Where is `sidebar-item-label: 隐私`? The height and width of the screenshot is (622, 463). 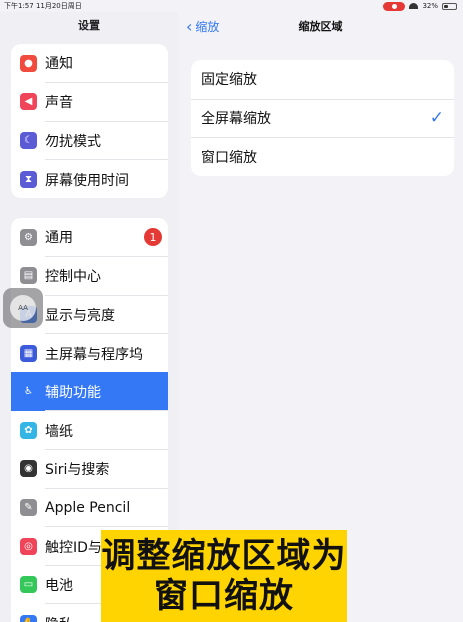 sidebar-item-label: 隐私 is located at coordinates (59, 618).